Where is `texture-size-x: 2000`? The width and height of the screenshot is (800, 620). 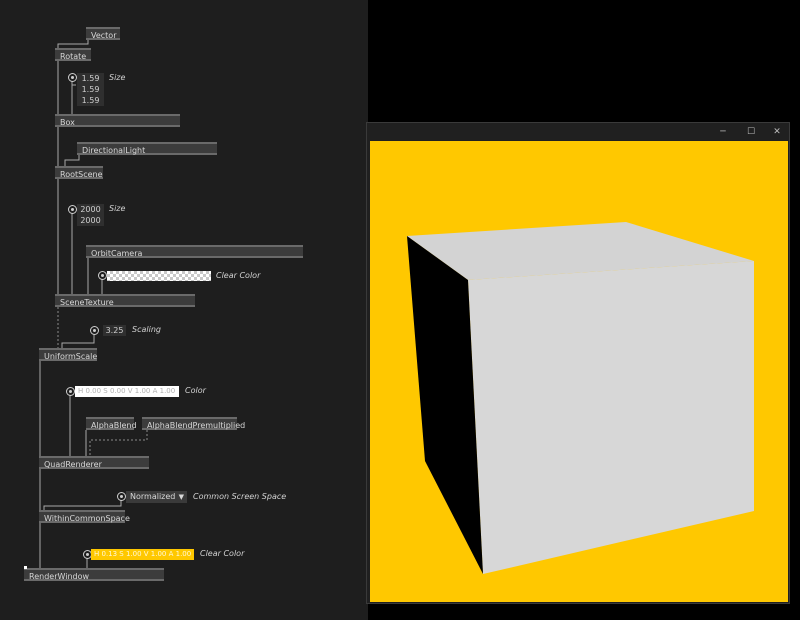
texture-size-x: 2000 is located at coordinates (90, 209).